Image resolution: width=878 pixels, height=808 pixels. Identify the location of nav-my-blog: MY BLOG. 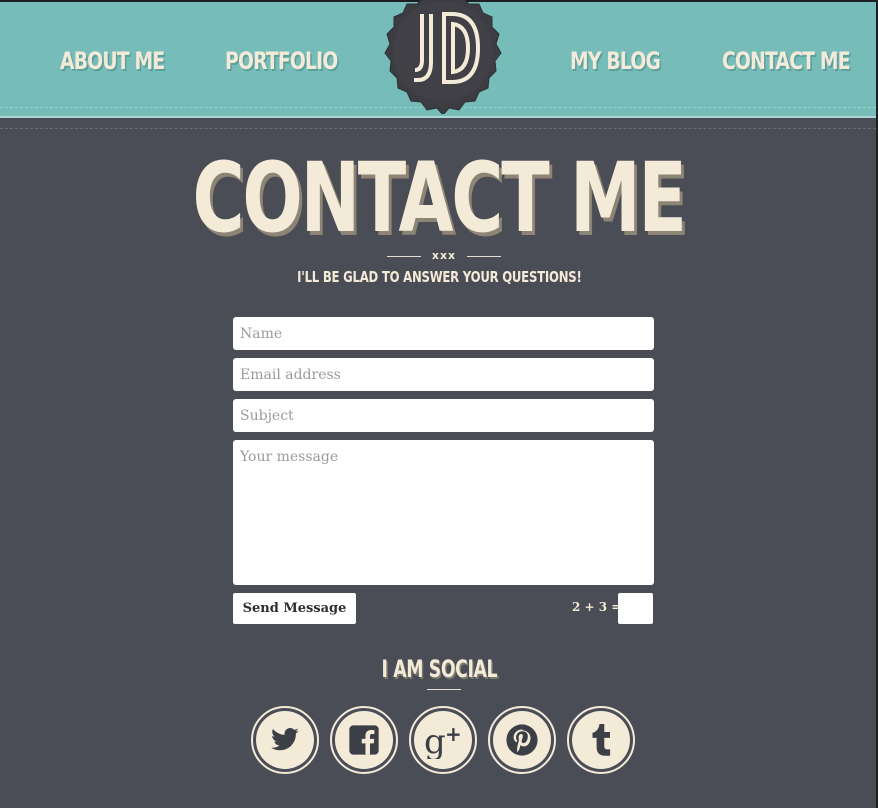
(615, 61).